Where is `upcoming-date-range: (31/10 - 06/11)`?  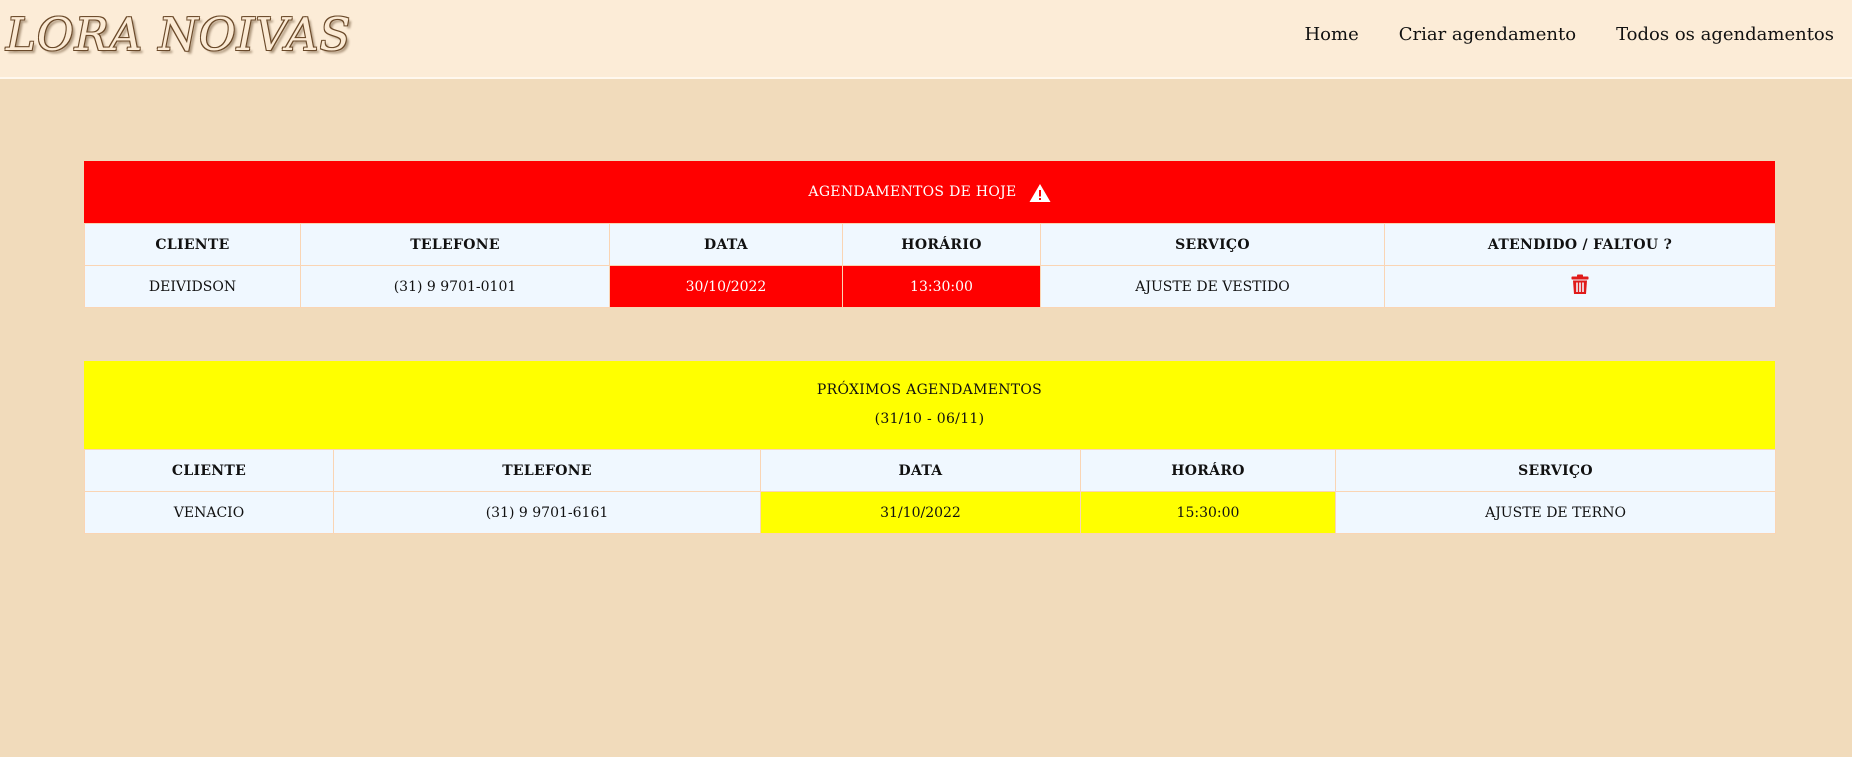 upcoming-date-range: (31/10 - 06/11) is located at coordinates (929, 419).